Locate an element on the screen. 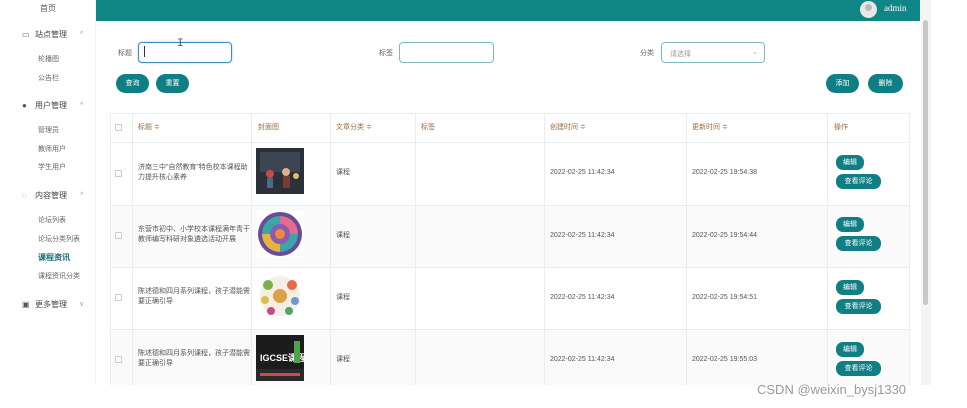  sidebar-group-label: 用户管理 is located at coordinates (51, 105).